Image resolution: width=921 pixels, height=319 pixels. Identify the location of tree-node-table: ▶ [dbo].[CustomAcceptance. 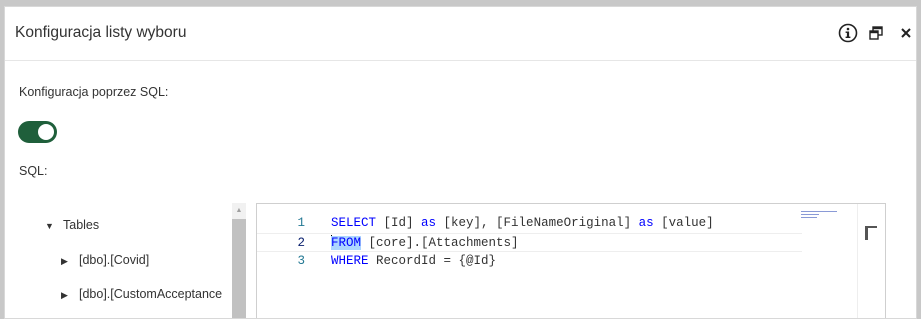
(141, 294).